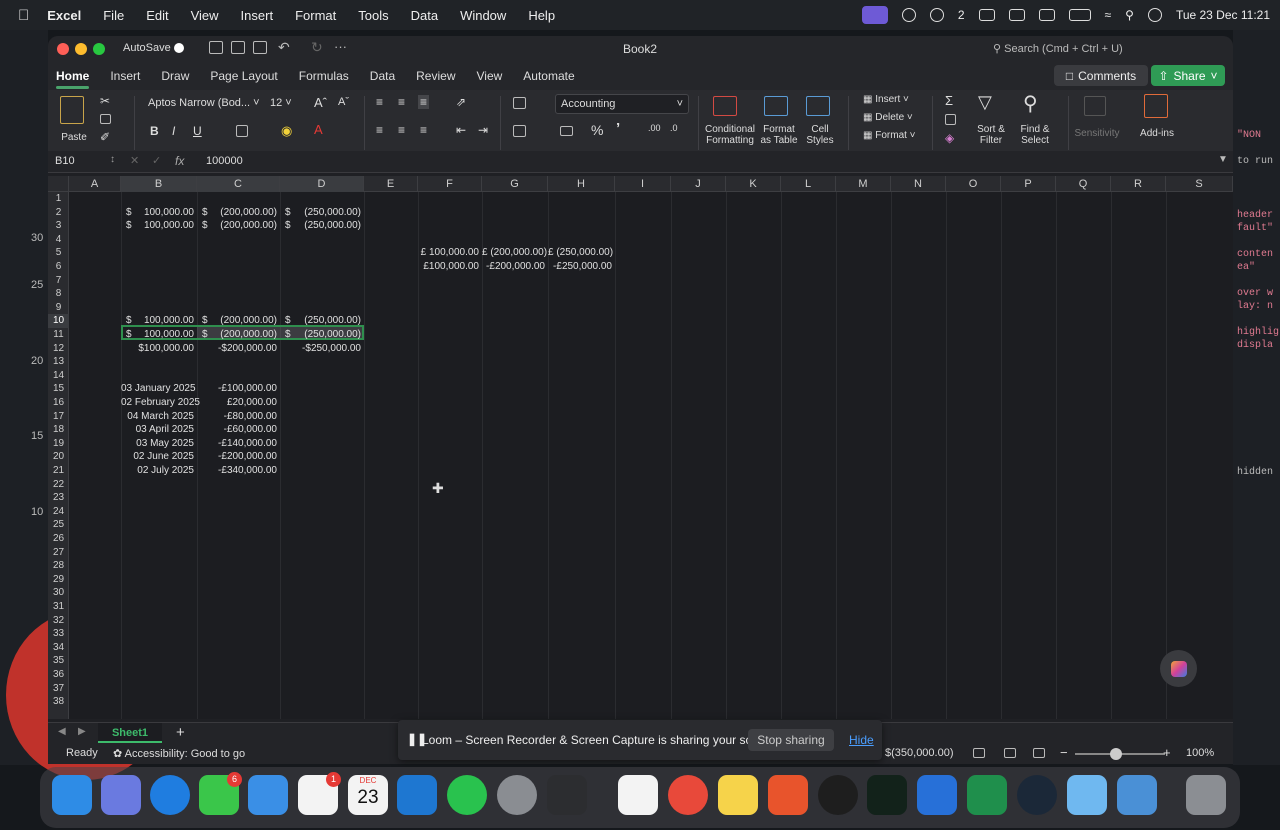 The height and width of the screenshot is (830, 1280). I want to click on date-cell: 04 March 2025, so click(157, 417).